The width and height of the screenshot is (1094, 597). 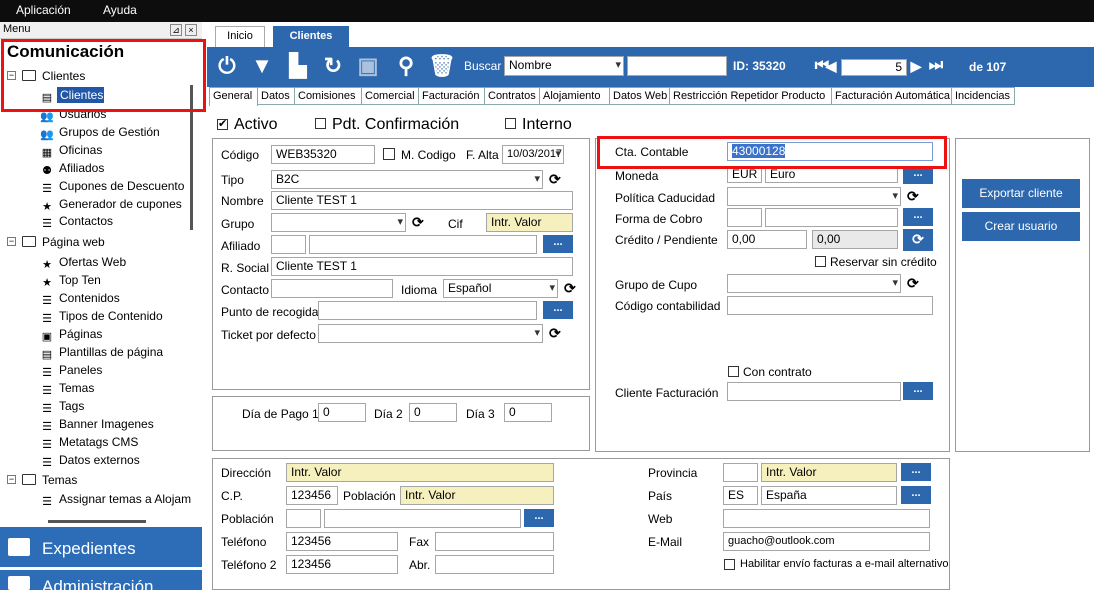 What do you see at coordinates (120, 10) in the screenshot?
I see `menu-ayuda: Ayuda` at bounding box center [120, 10].